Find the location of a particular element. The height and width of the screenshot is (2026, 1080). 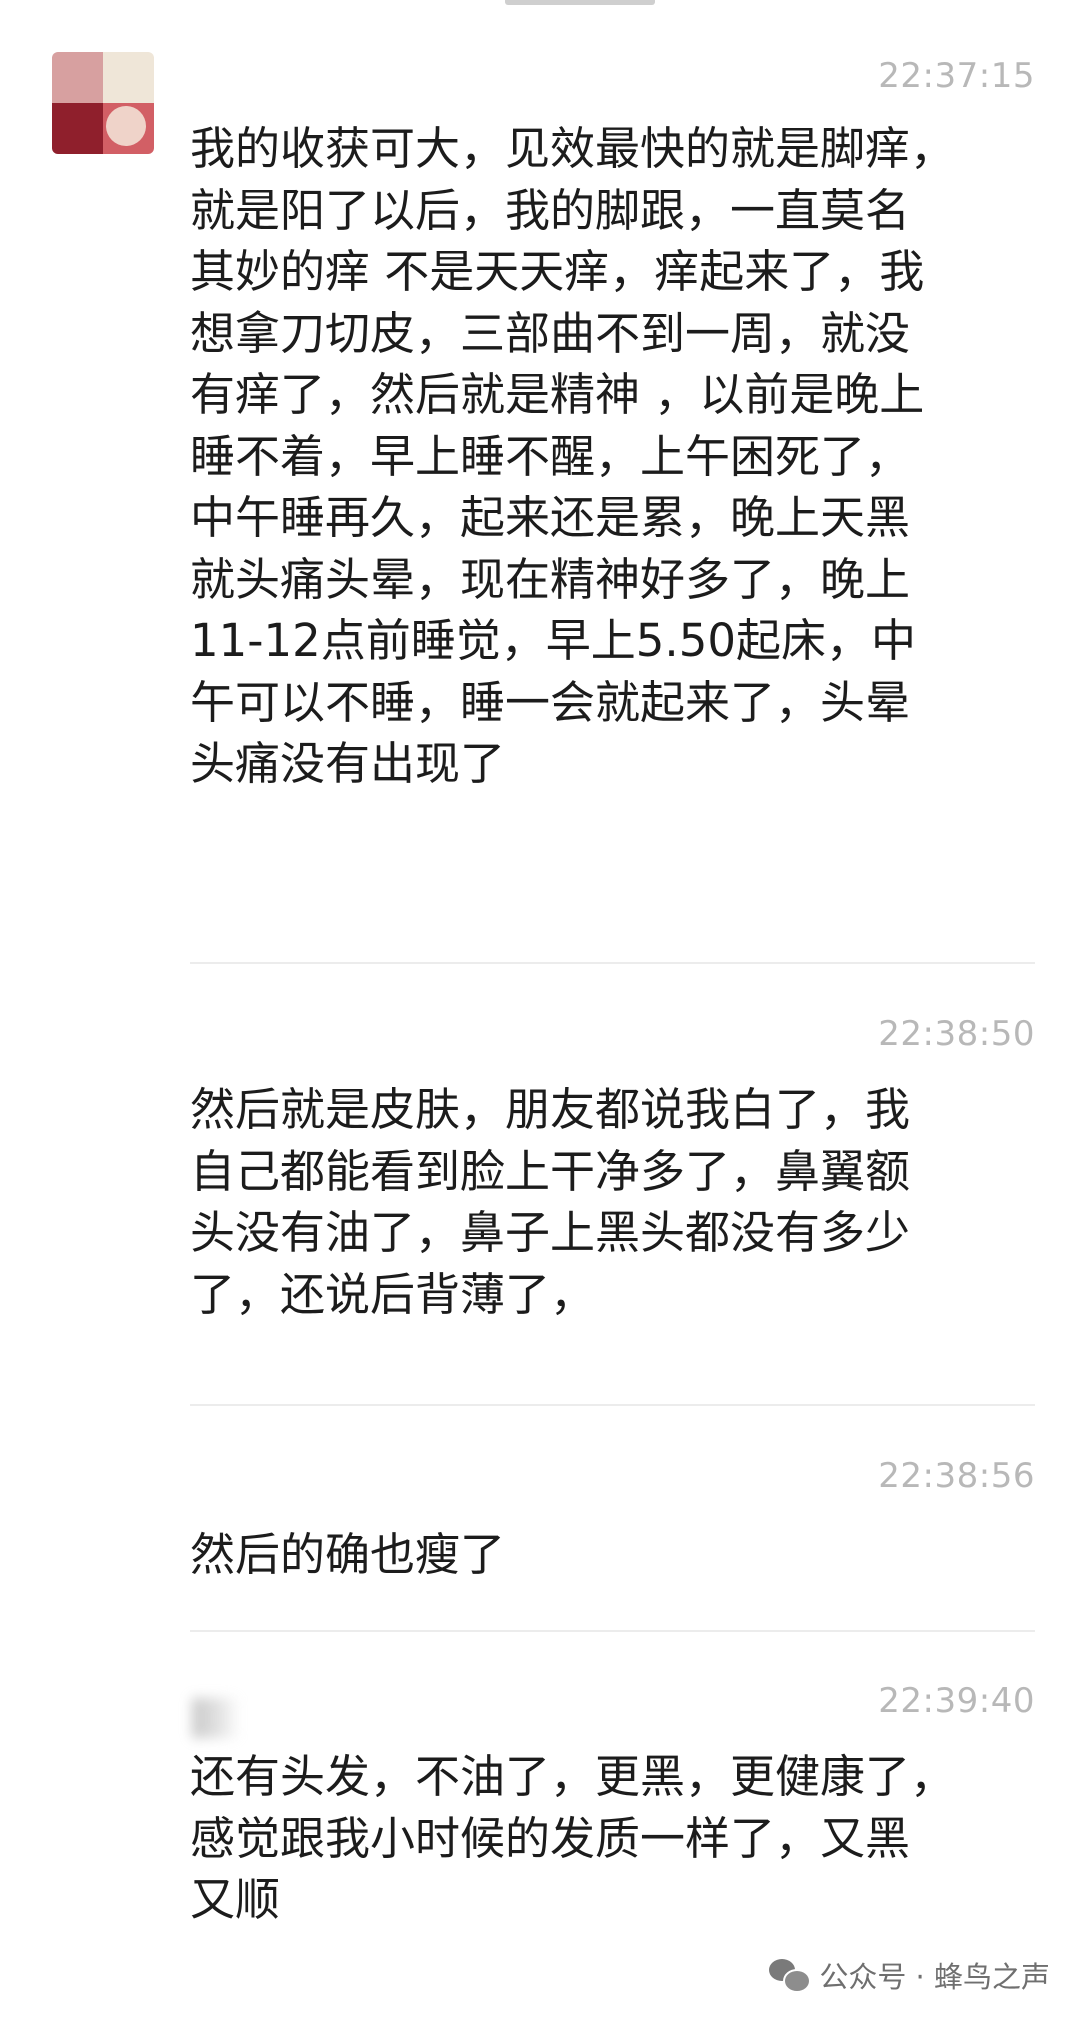

sender-avatar is located at coordinates (103, 103).